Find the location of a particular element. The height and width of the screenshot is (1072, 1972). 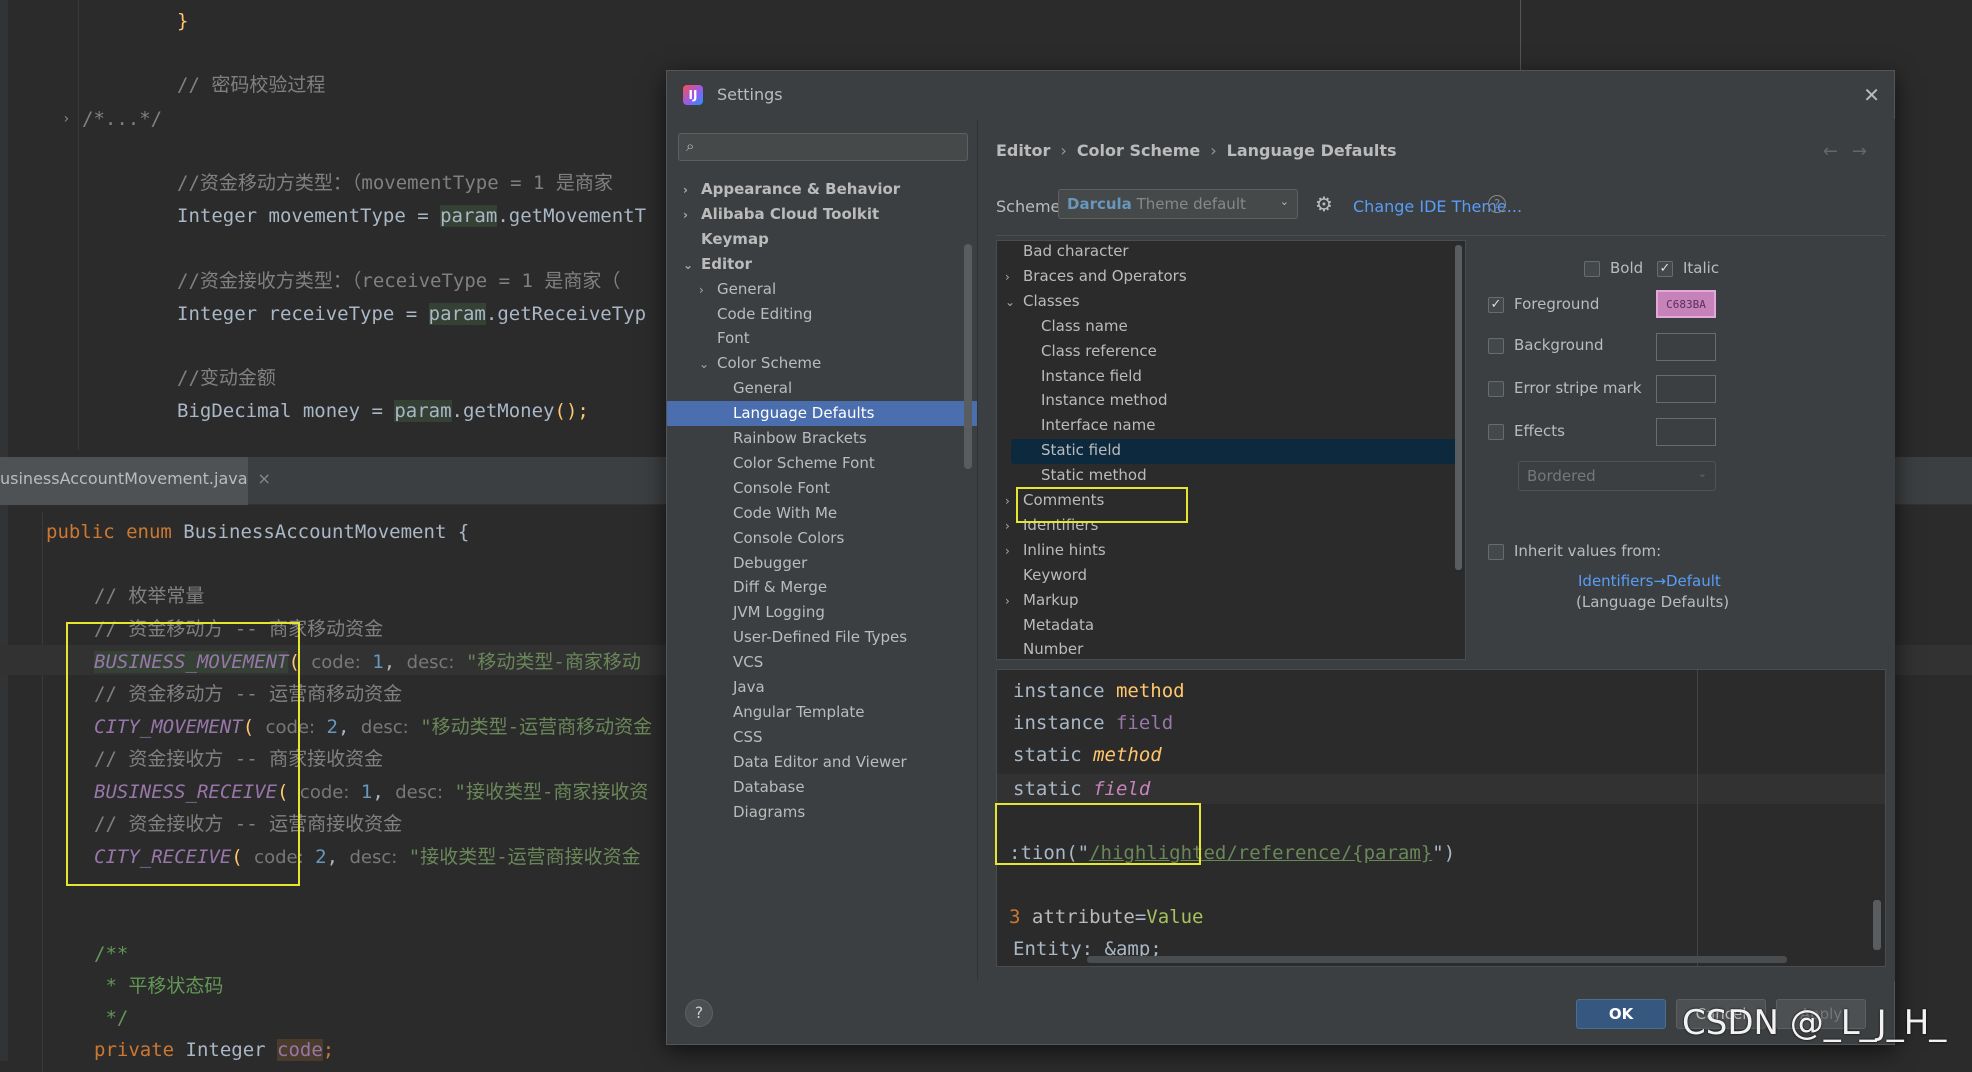

tree-item: Keyword is located at coordinates (1046, 575).